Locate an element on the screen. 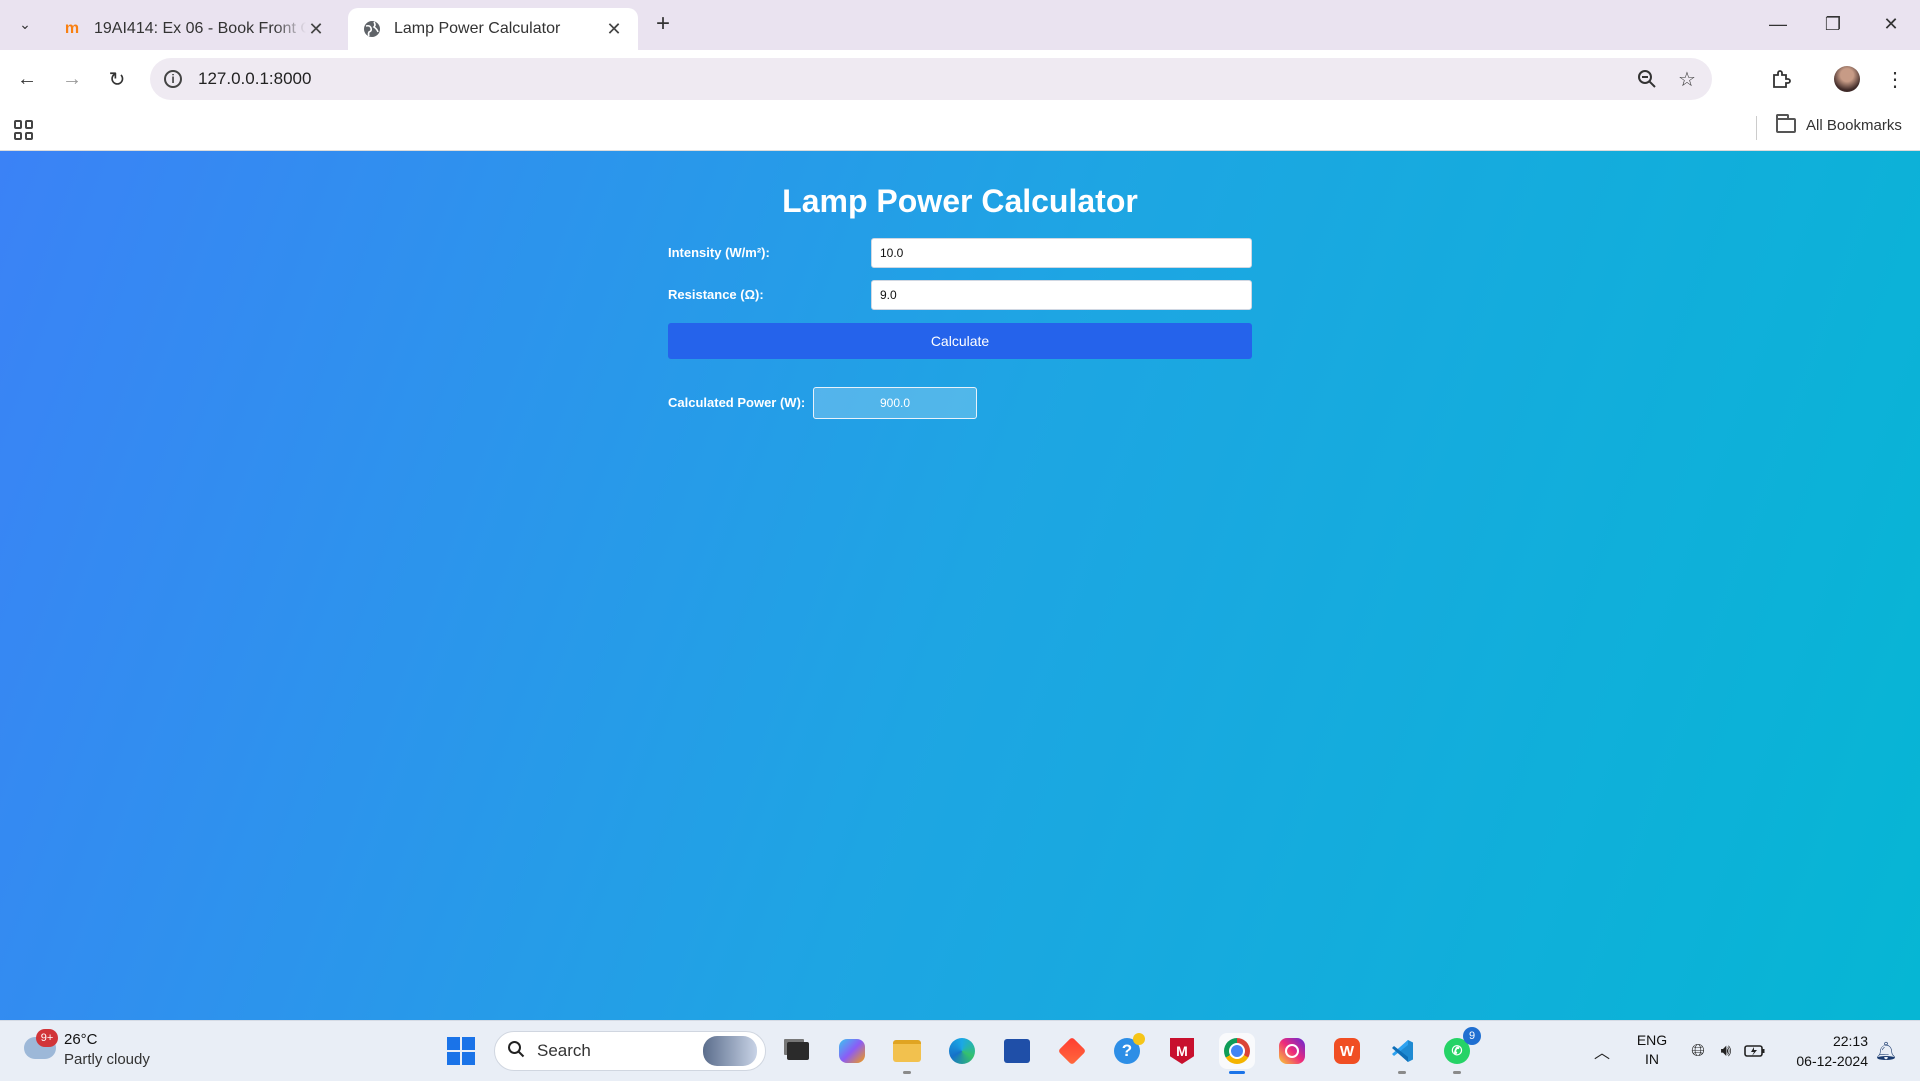  language-code: ENG is located at coordinates (1652, 1040).